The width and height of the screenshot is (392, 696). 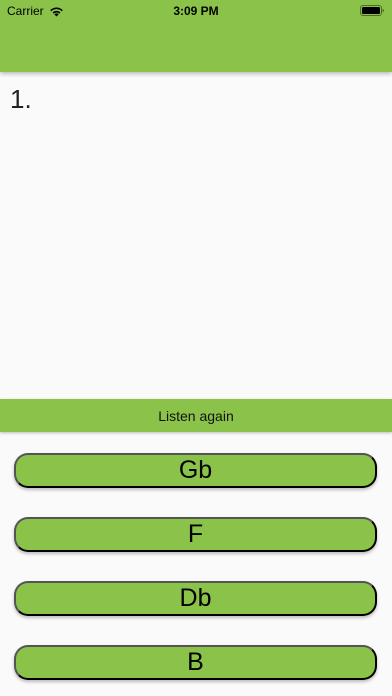 I want to click on answer-button-db: Db, so click(x=195, y=598).